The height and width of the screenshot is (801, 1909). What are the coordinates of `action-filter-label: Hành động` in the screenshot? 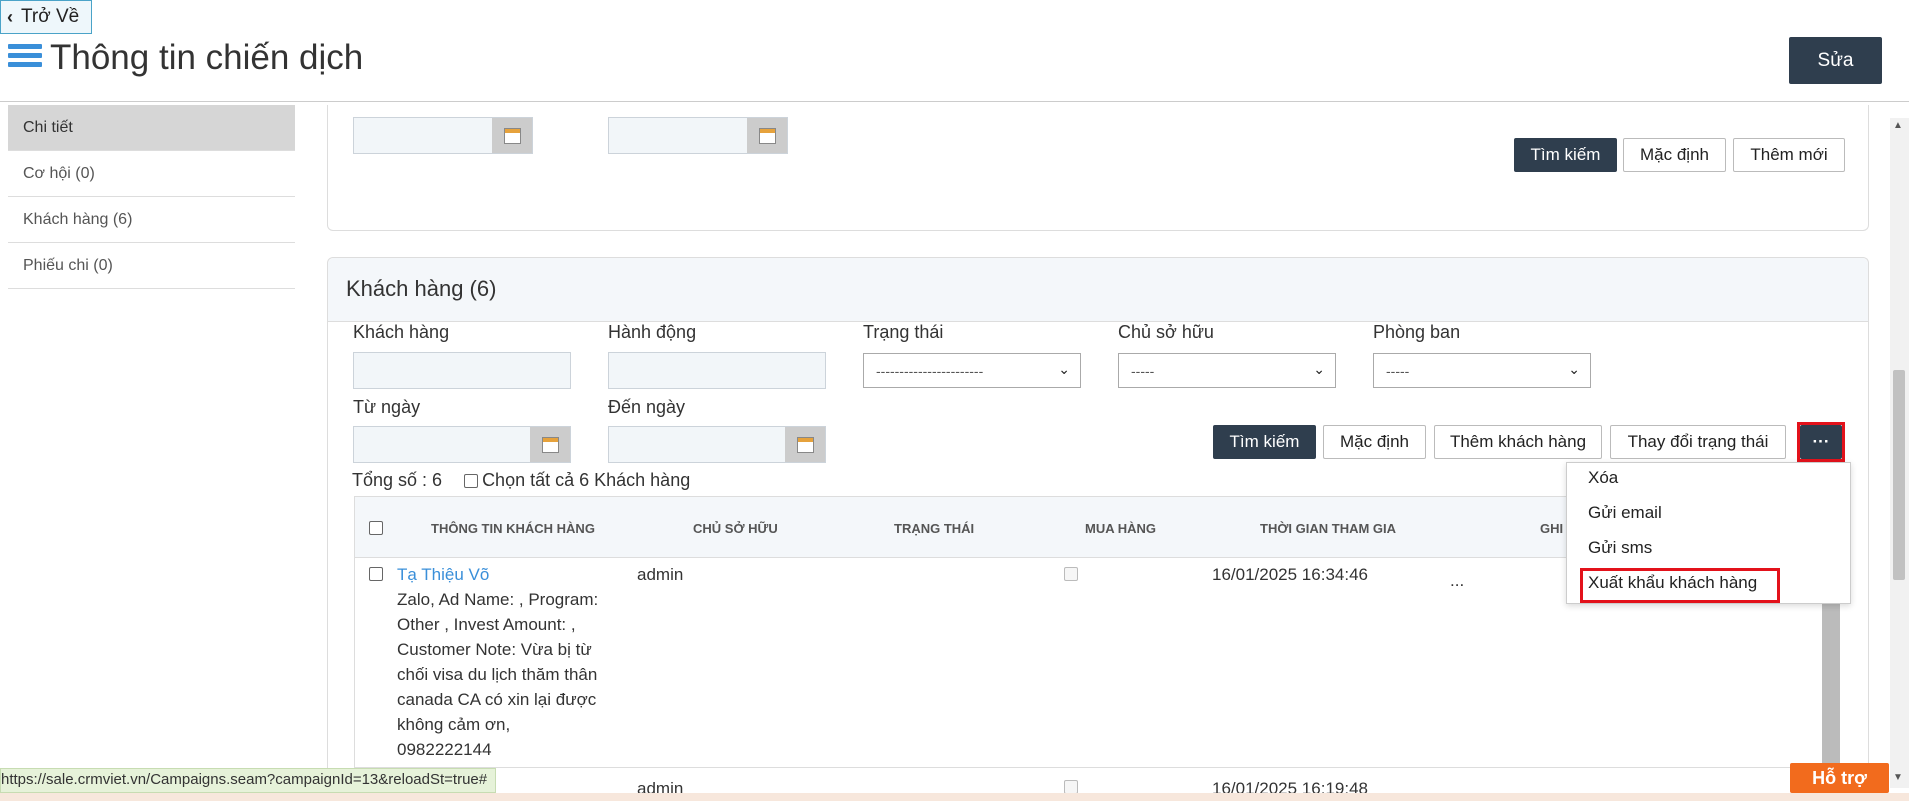 It's located at (652, 332).